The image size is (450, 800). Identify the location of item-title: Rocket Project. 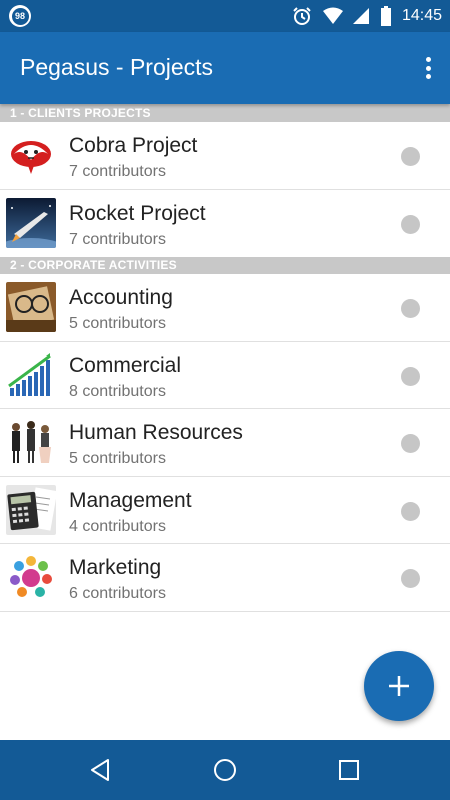
(137, 213).